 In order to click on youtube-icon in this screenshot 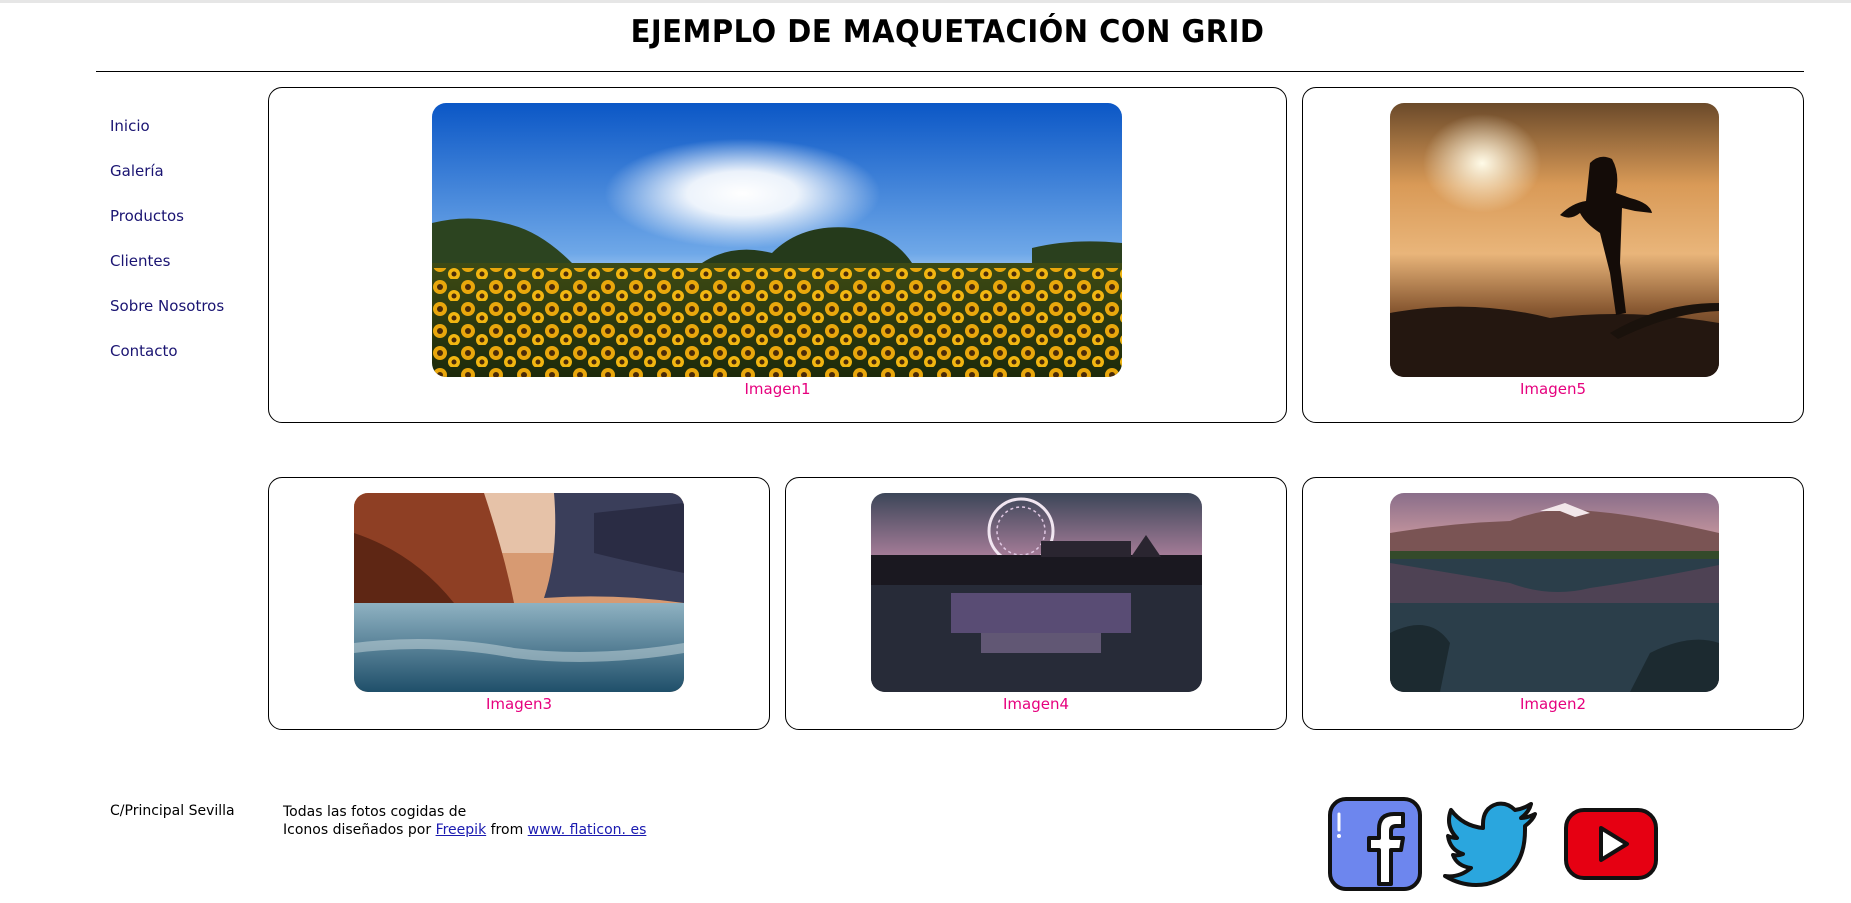, I will do `click(1611, 844)`.